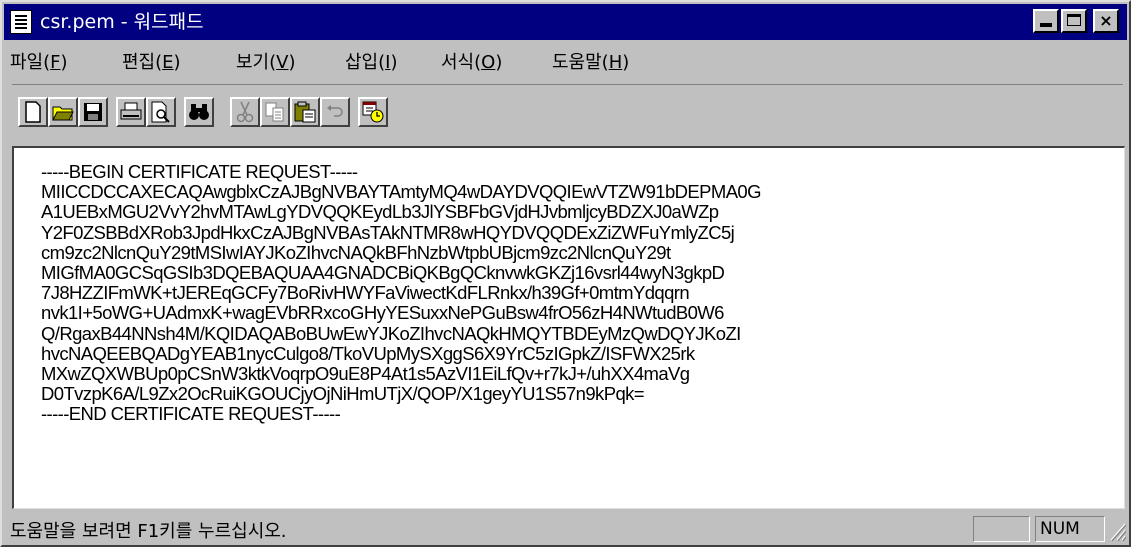 This screenshot has width=1131, height=547. I want to click on open-folder-icon, so click(63, 113).